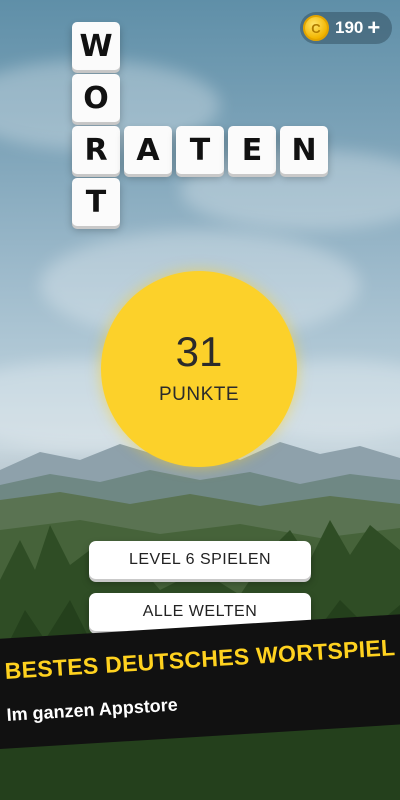 This screenshot has width=400, height=800. Describe the element at coordinates (200, 560) in the screenshot. I see `play-level-button: LEVEL 6 SPIELEN` at that location.